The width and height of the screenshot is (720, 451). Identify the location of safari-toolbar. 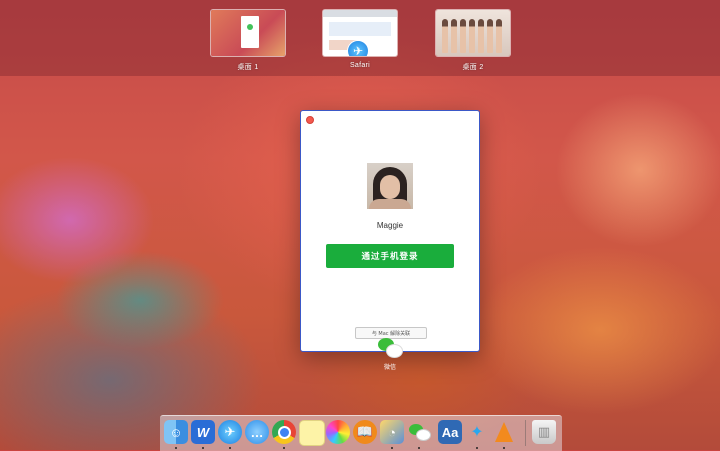
(360, 13).